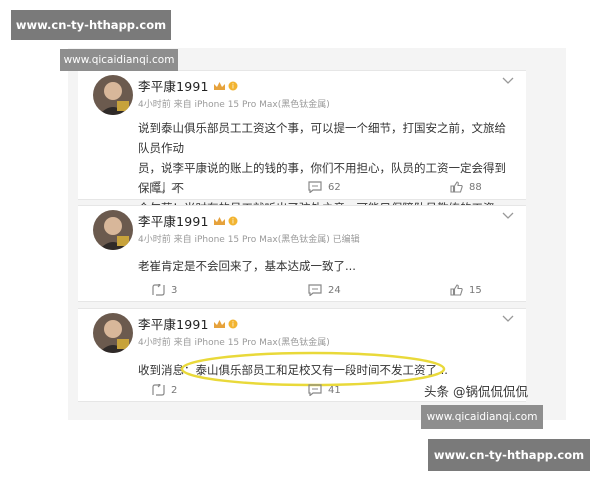 This screenshot has width=600, height=480. I want to click on comment-count: 62, so click(334, 187).